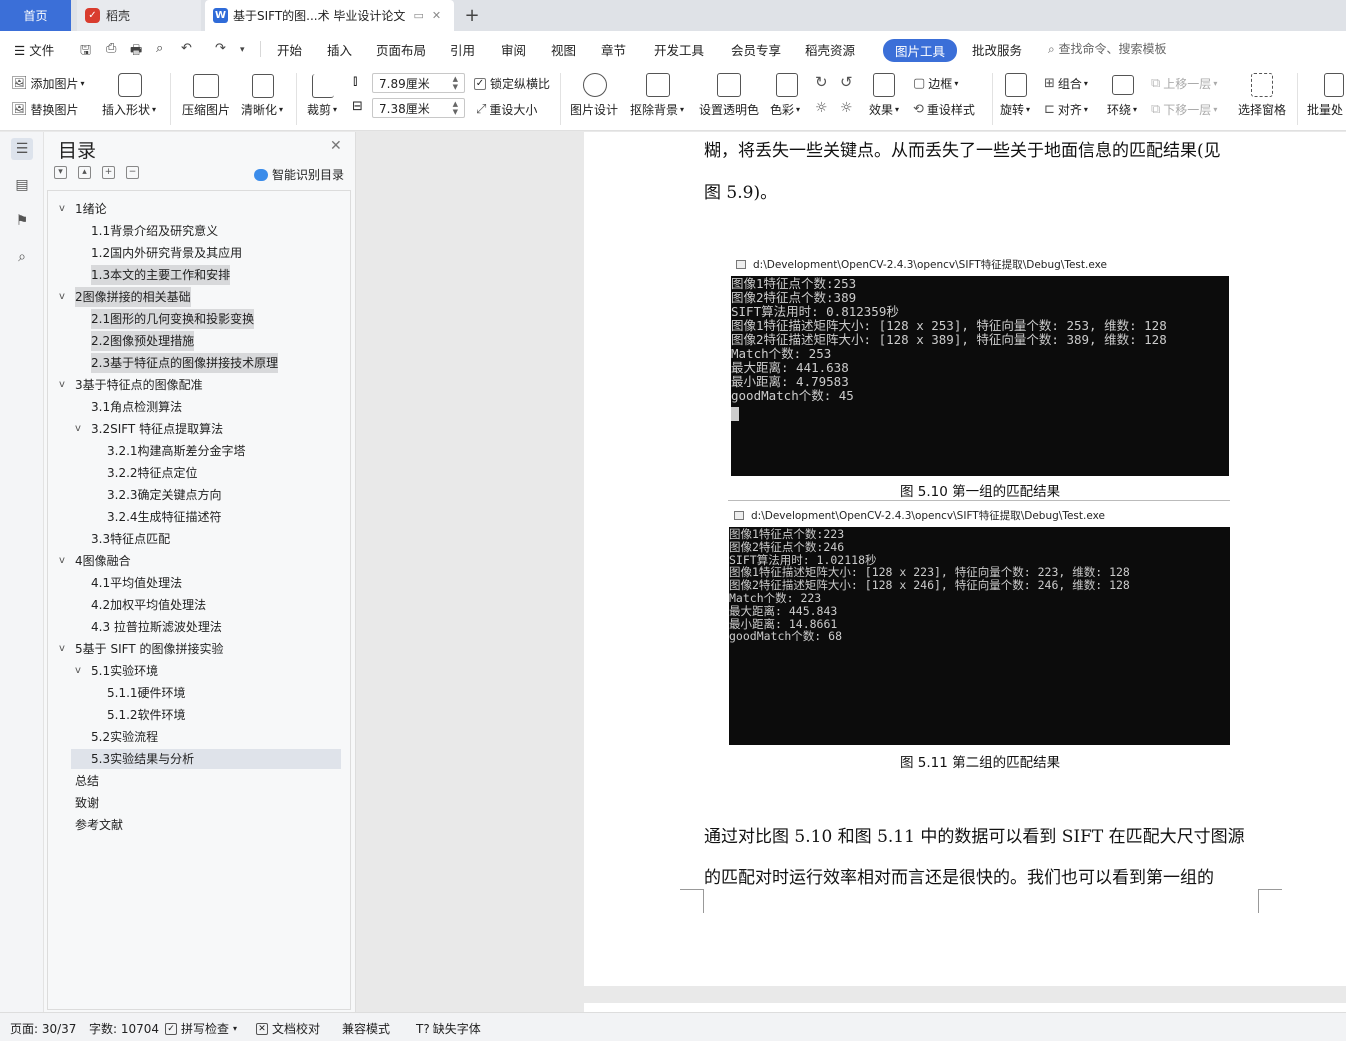 The width and height of the screenshot is (1346, 1041). I want to click on bookmark-icon: ⚑, so click(22, 221).